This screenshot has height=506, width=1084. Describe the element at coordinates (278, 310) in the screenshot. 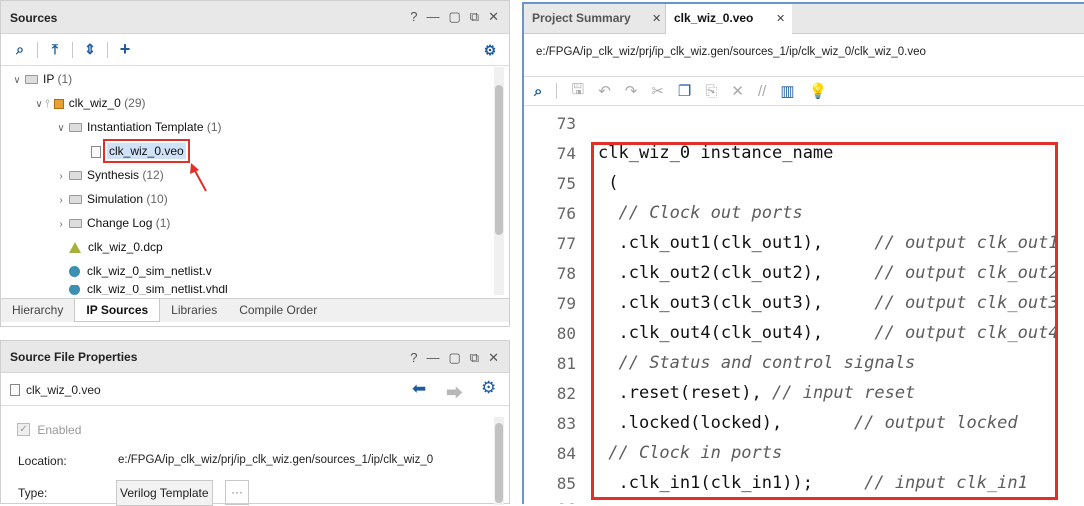

I see `tab-compile-order: Compile Order` at that location.